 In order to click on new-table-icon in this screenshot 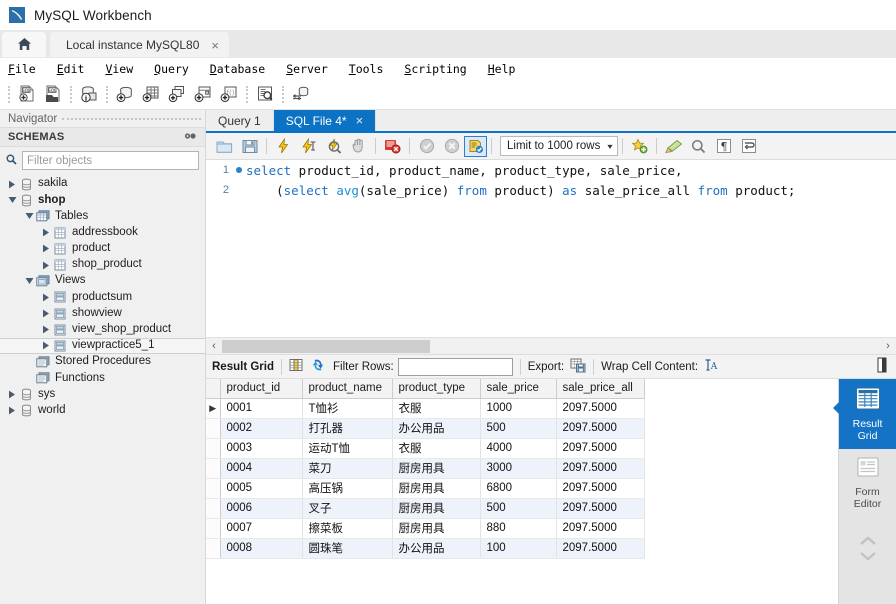, I will do `click(151, 94)`.